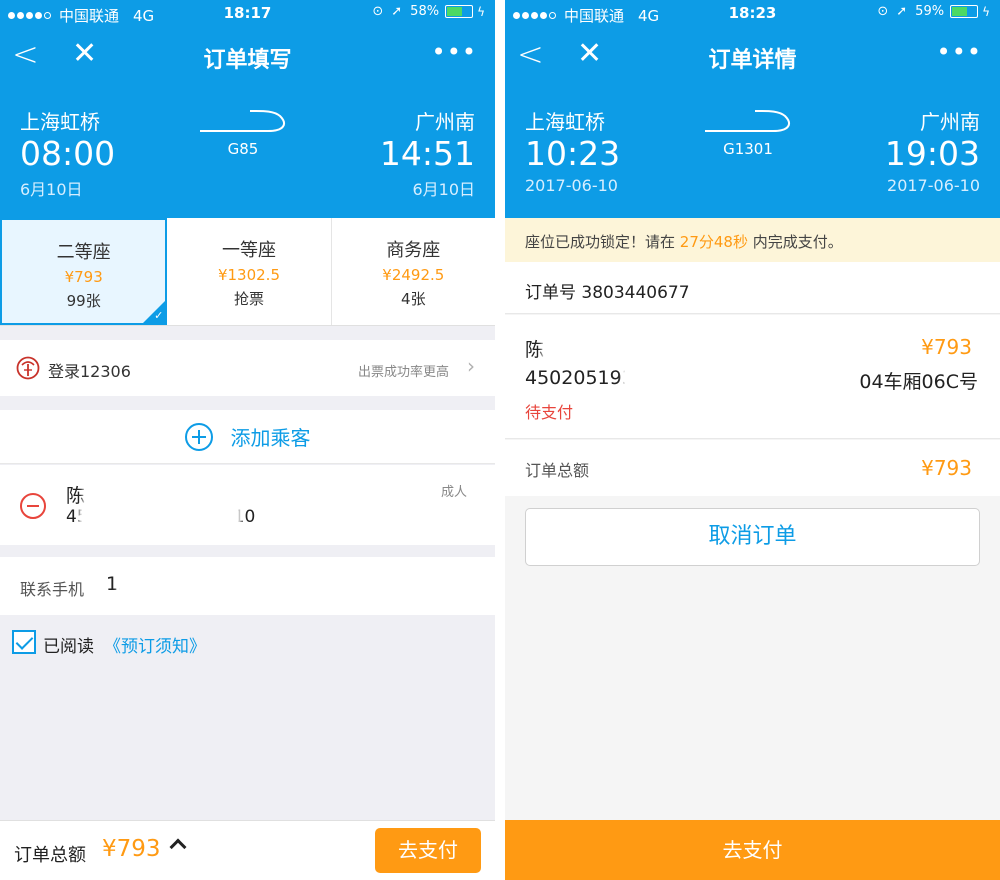 The image size is (1000, 880). I want to click on order-number: 订单号 3803440677, so click(607, 293).